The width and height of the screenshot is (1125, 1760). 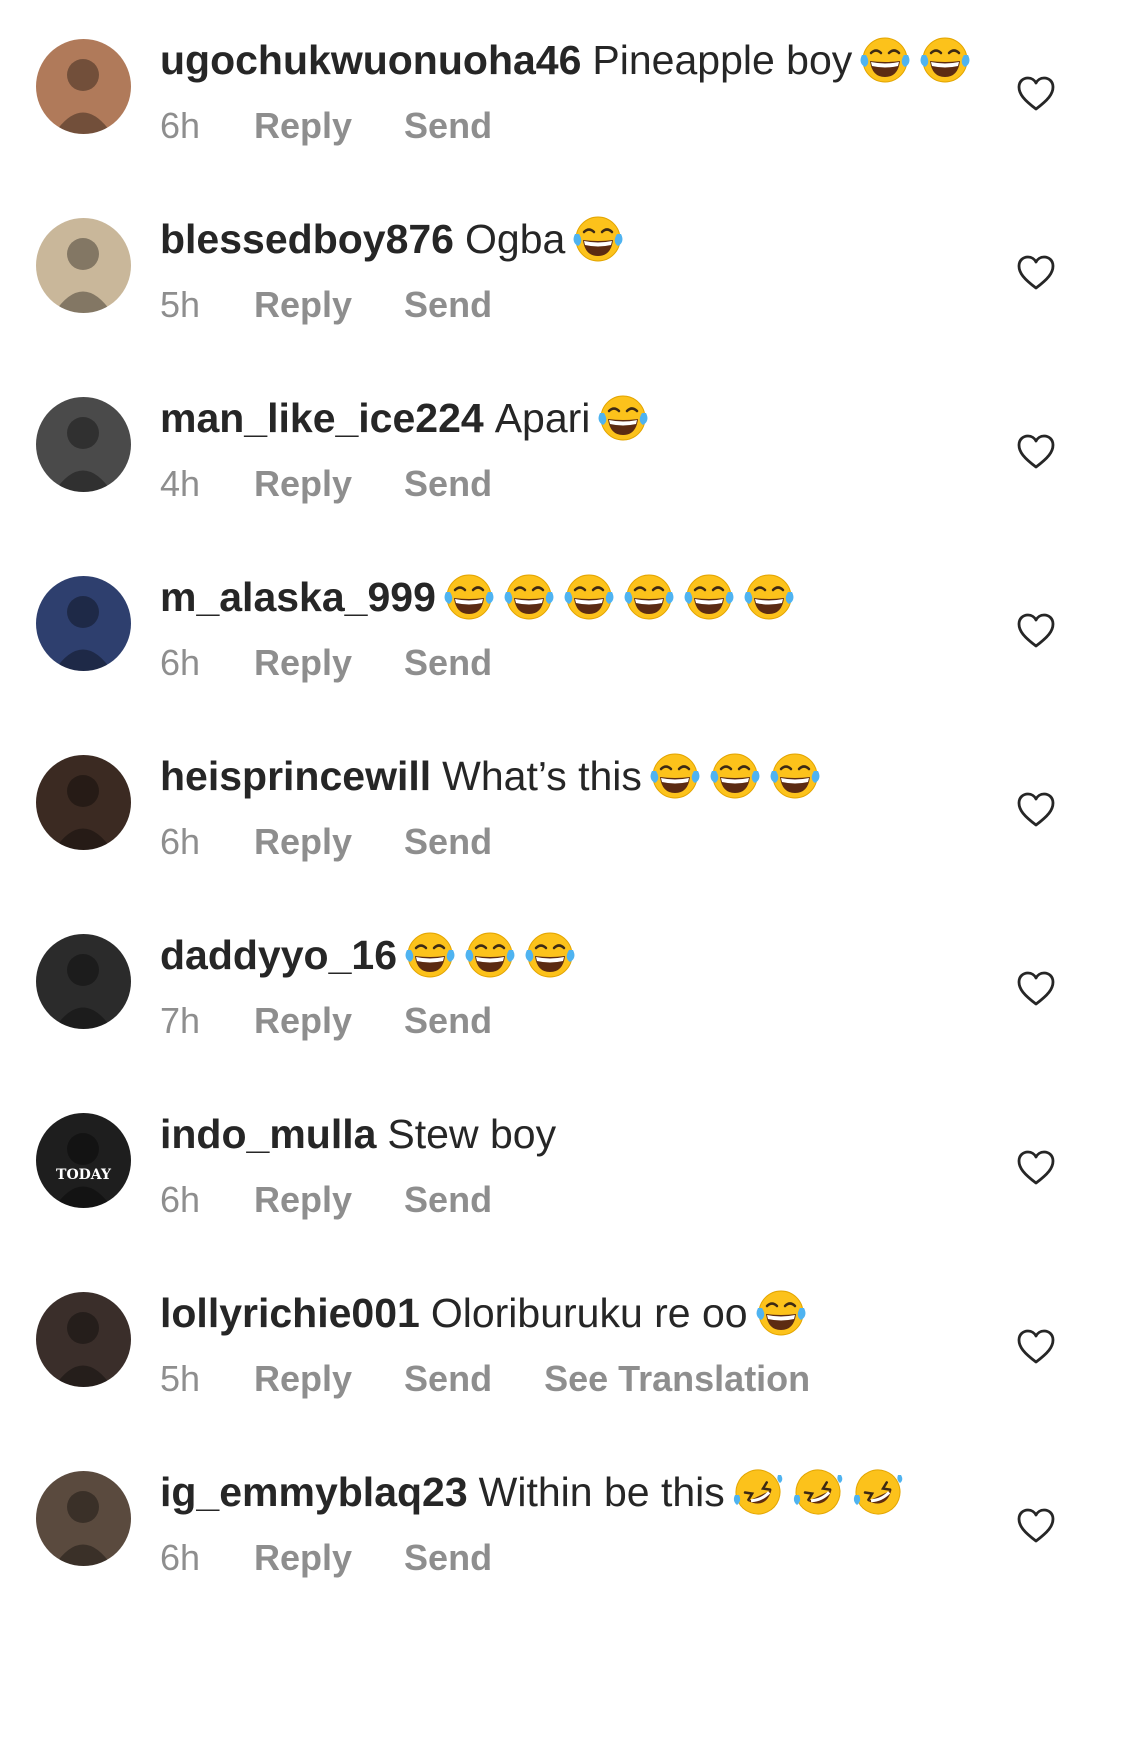 What do you see at coordinates (314, 1492) in the screenshot?
I see `comment-username: ig_emmyblaq23` at bounding box center [314, 1492].